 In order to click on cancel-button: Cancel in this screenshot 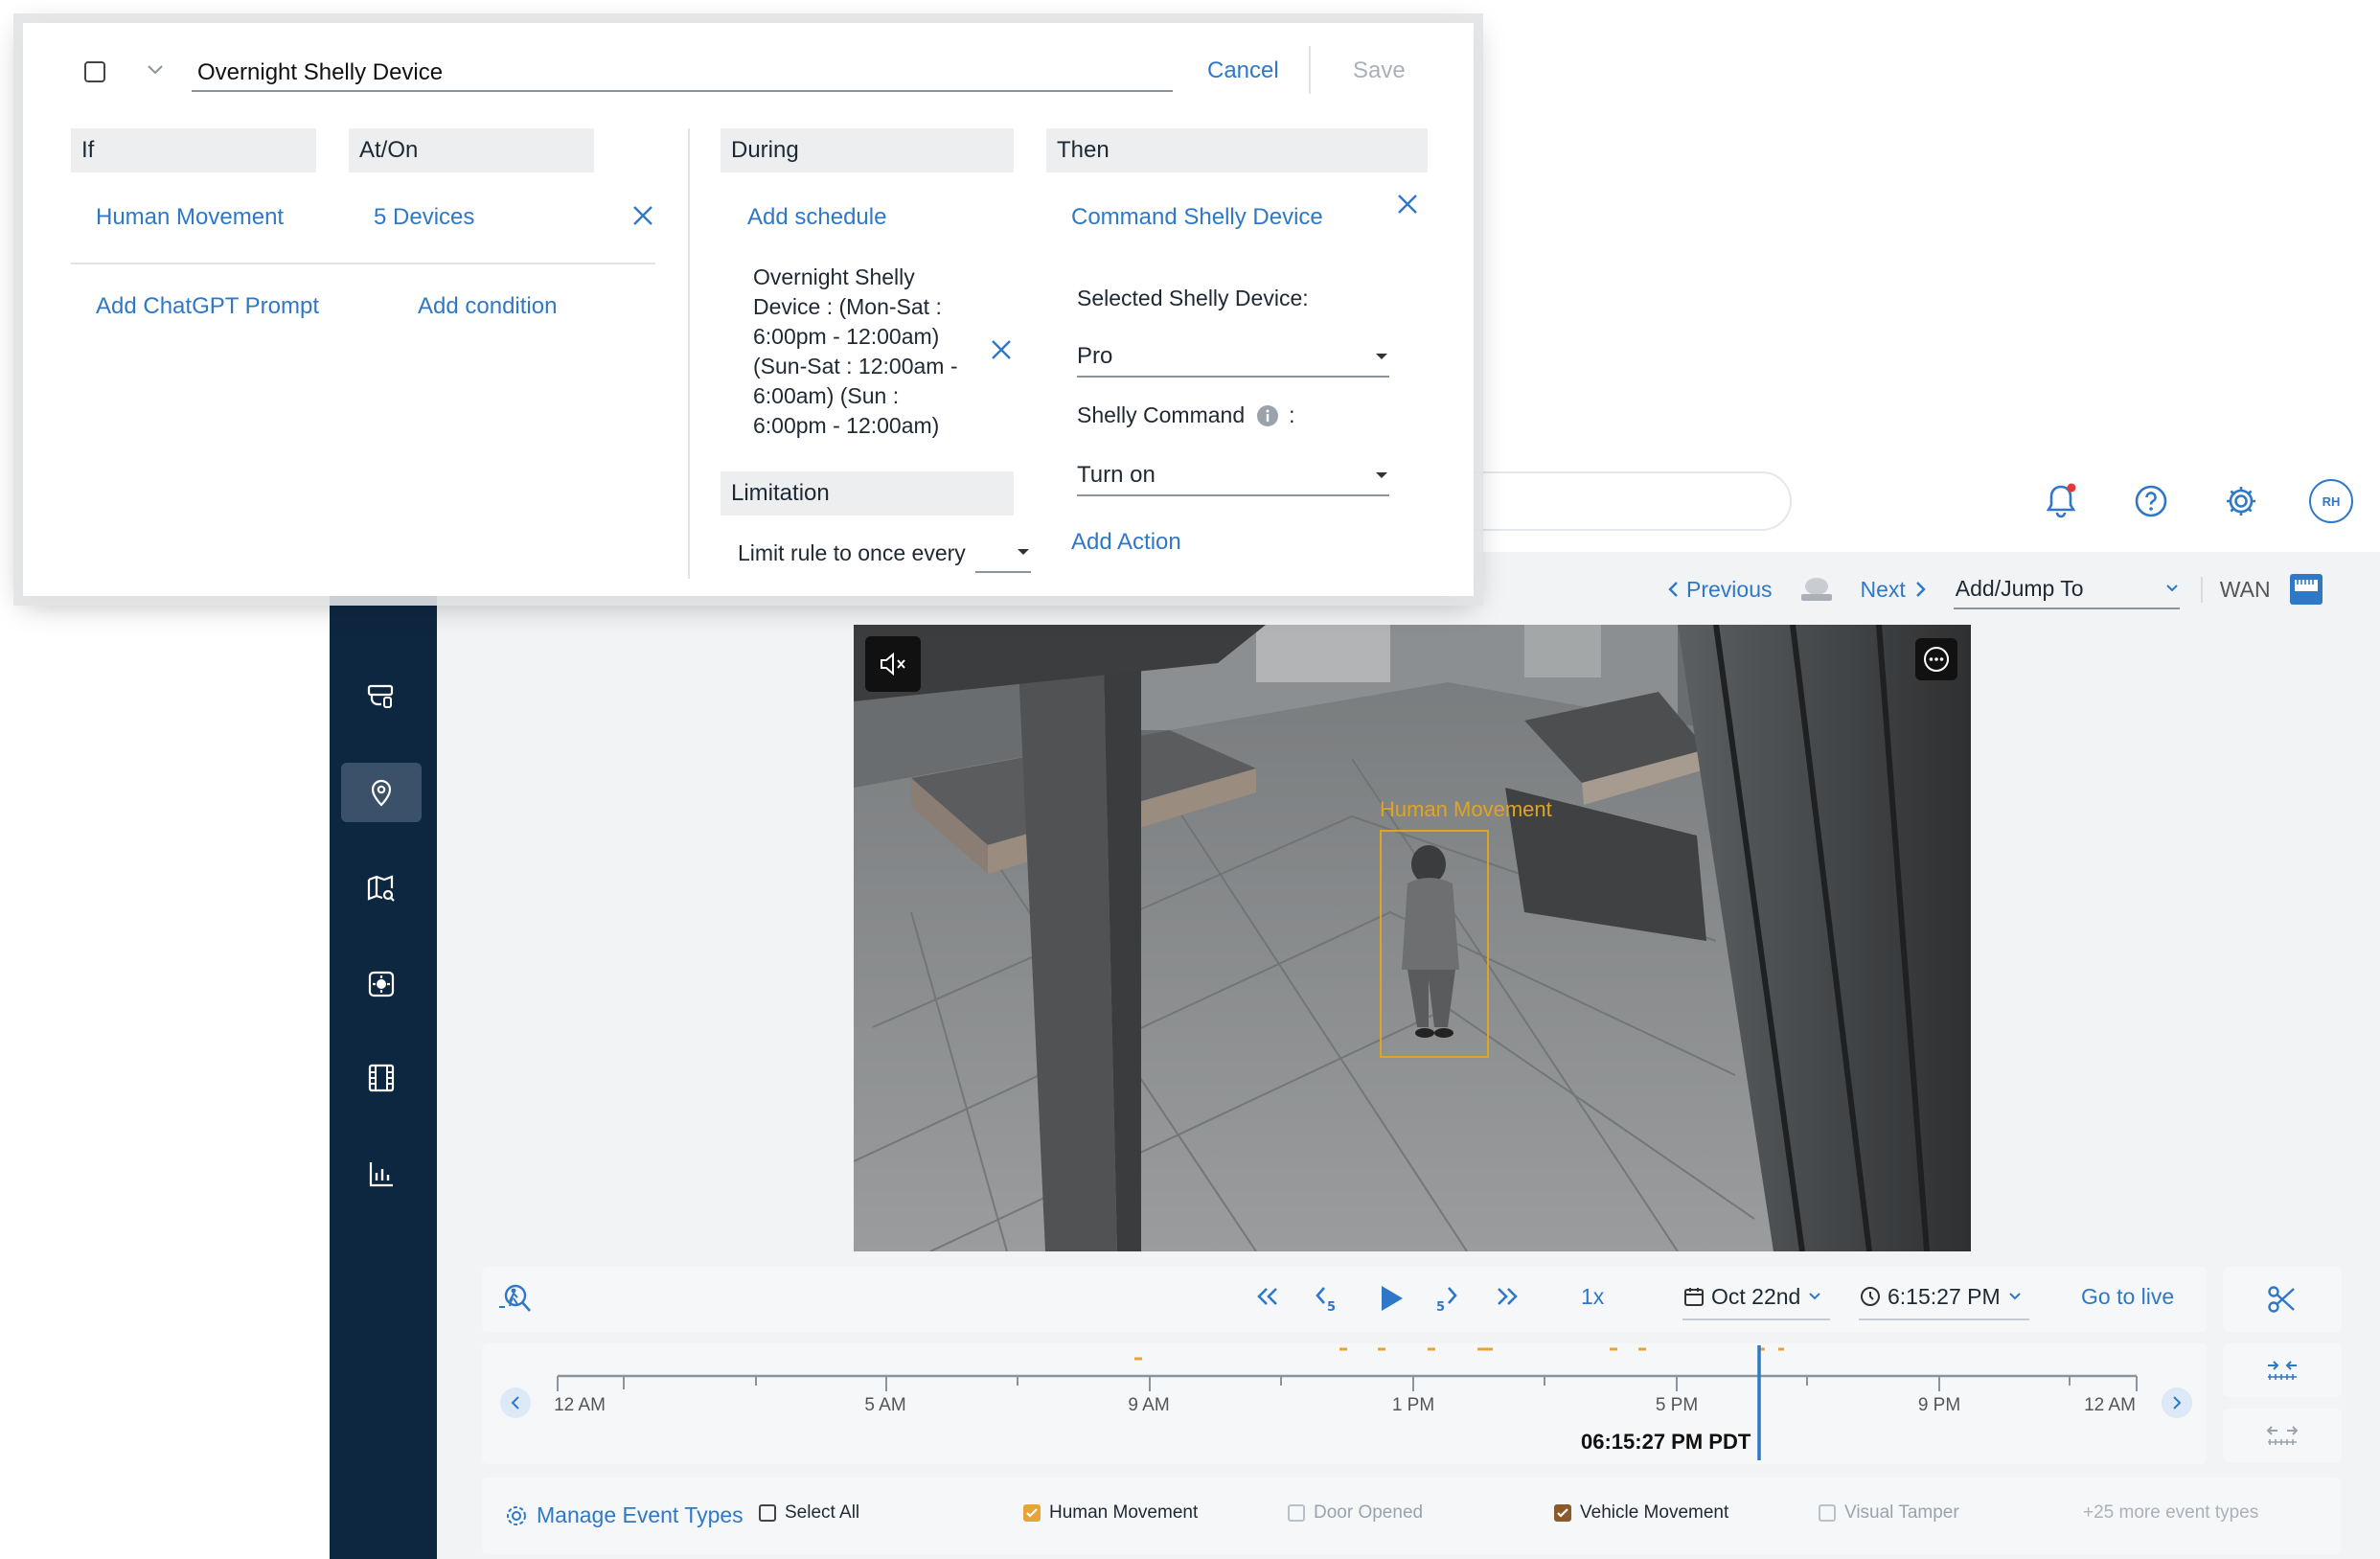, I will do `click(1243, 70)`.